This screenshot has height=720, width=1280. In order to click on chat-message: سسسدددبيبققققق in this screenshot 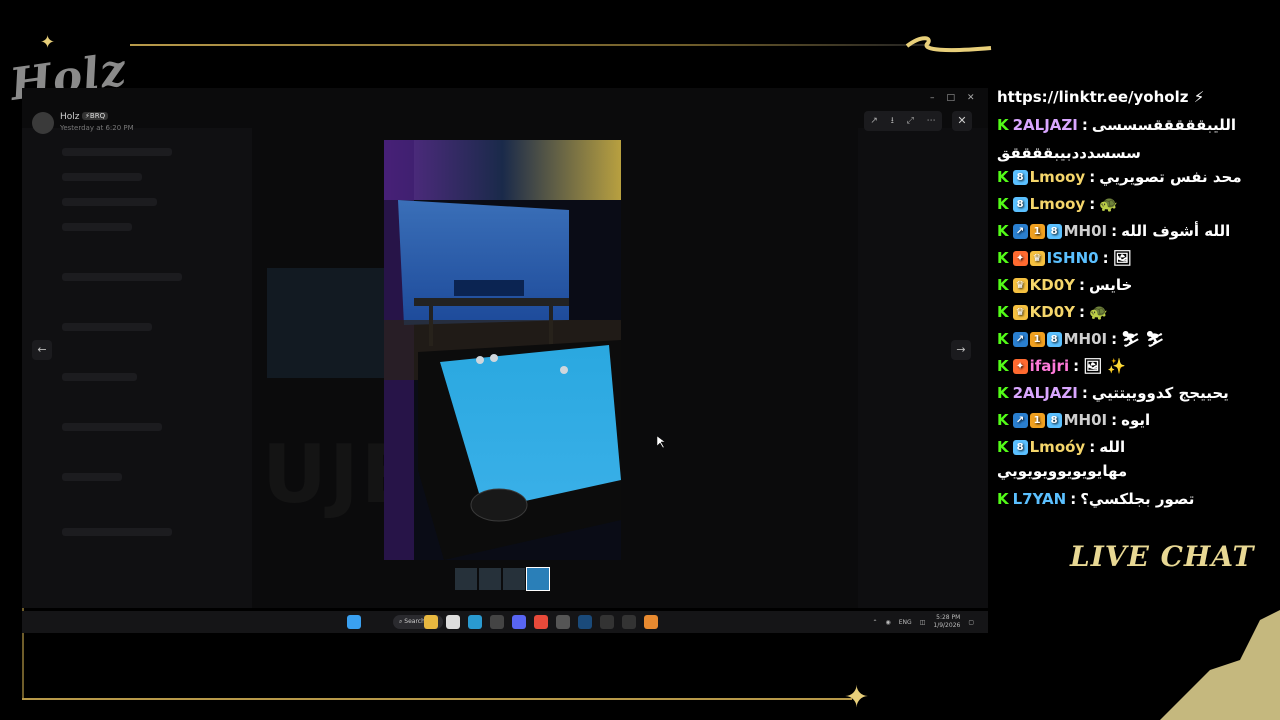, I will do `click(1069, 153)`.